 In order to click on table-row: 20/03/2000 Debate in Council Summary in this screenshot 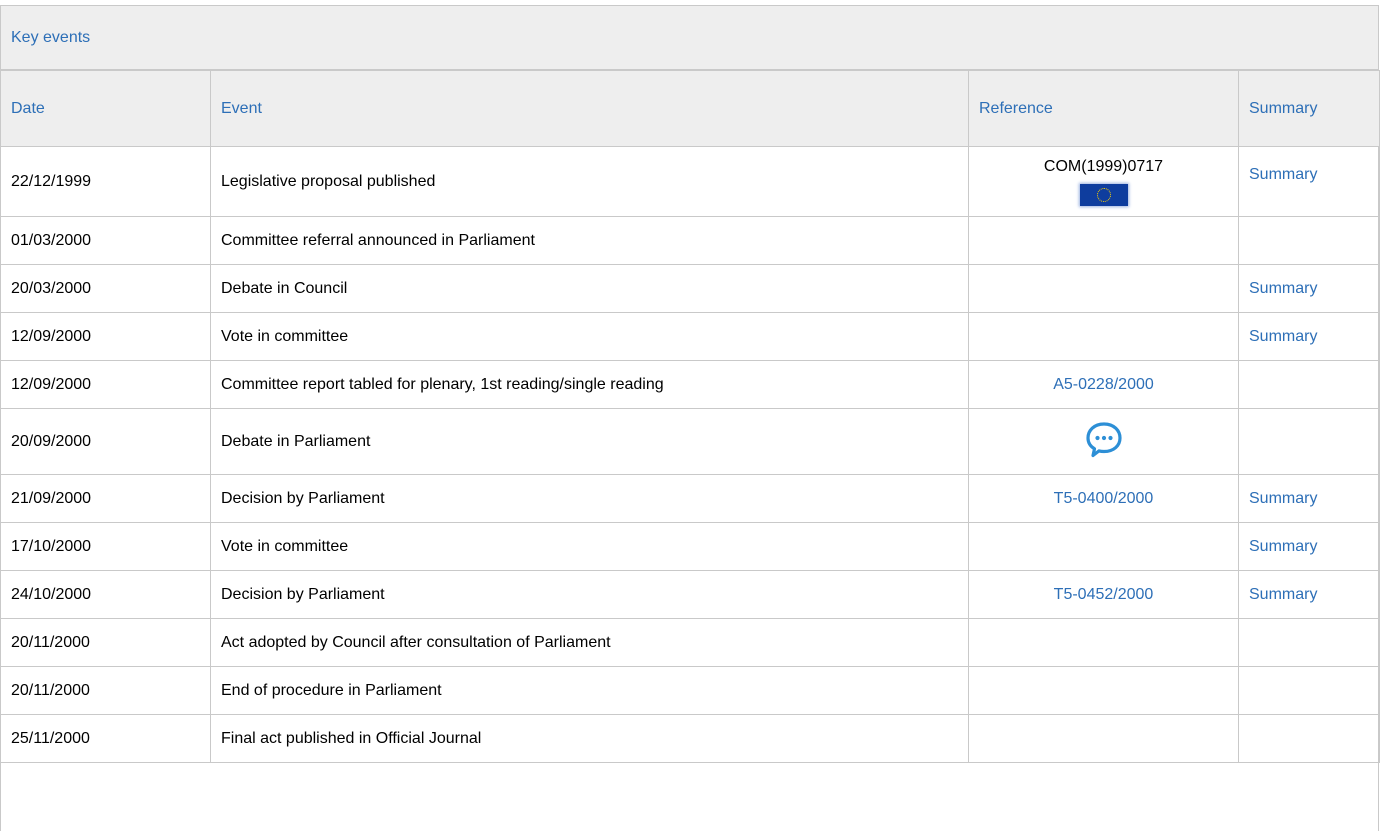, I will do `click(690, 288)`.